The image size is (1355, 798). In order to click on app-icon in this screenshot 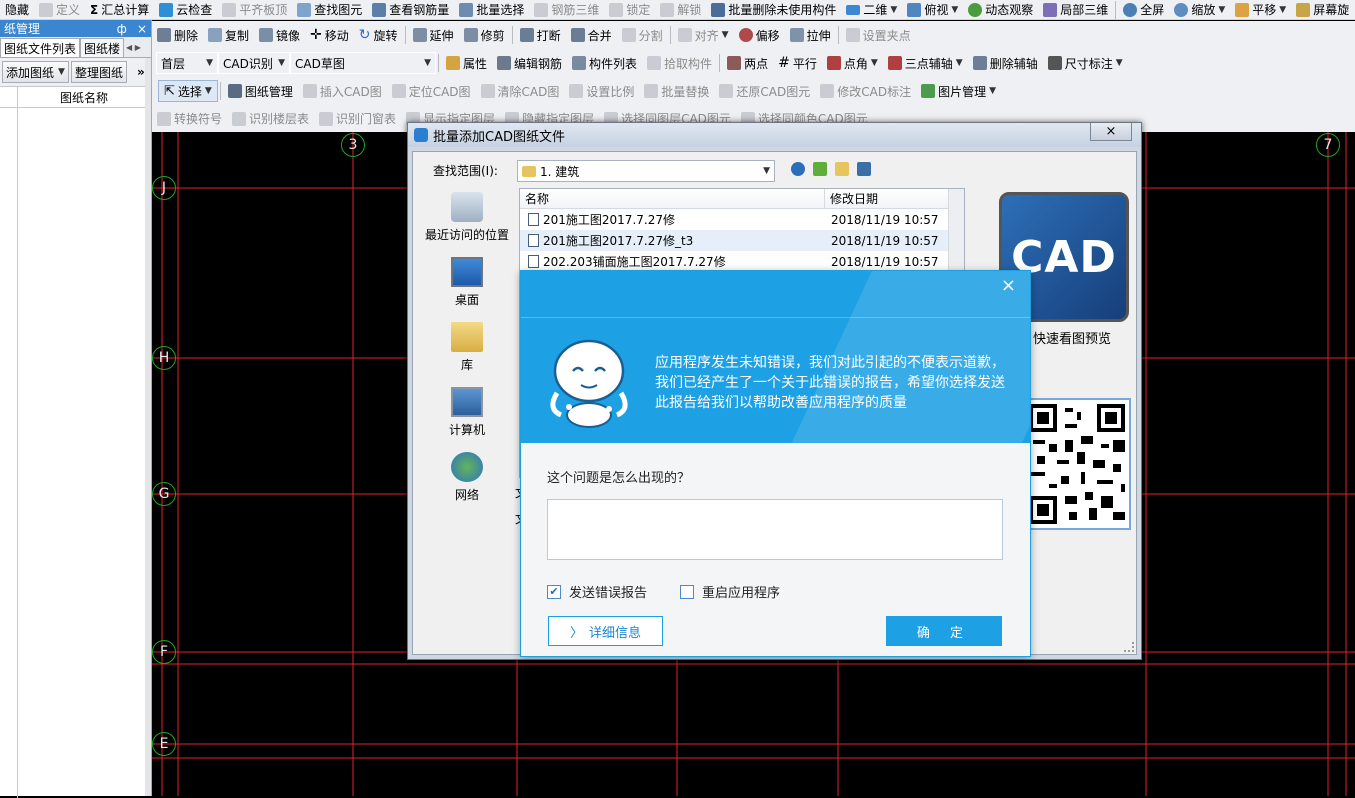, I will do `click(421, 135)`.